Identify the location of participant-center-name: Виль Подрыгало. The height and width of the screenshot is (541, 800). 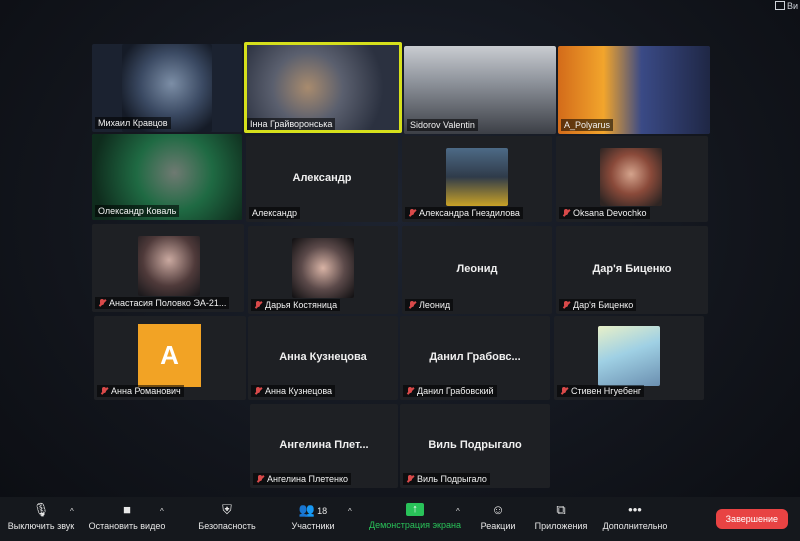
(475, 445).